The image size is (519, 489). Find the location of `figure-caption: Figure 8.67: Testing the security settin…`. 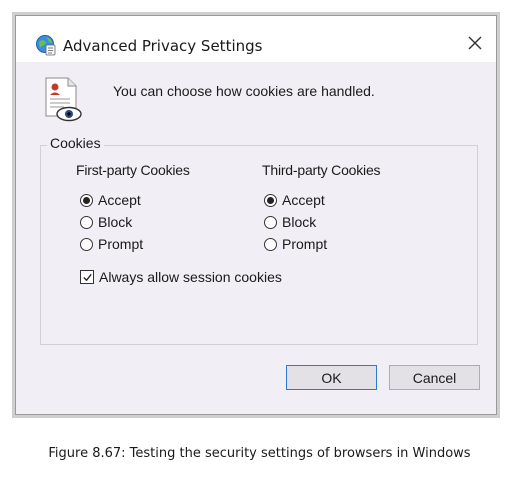

figure-caption: Figure 8.67: Testing the security settin… is located at coordinates (259, 453).